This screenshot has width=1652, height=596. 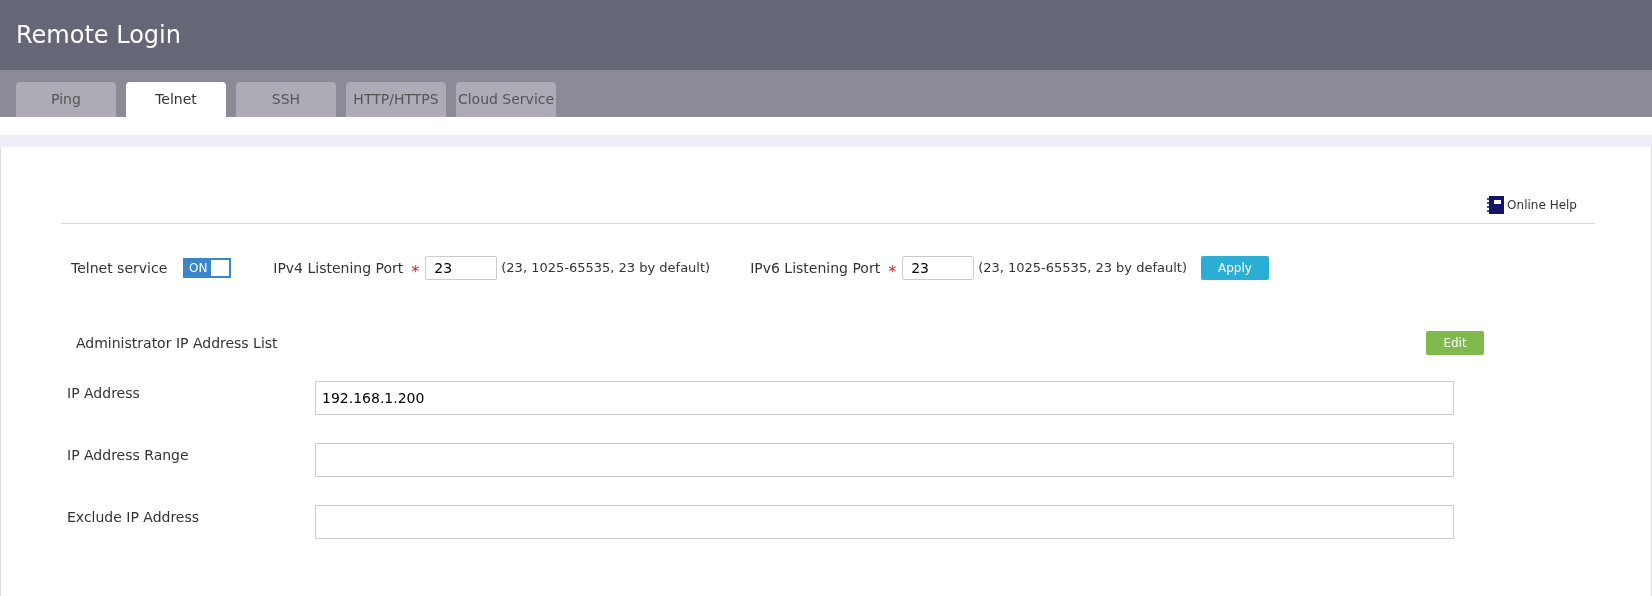 What do you see at coordinates (506, 99) in the screenshot?
I see `tab: Cloud Service` at bounding box center [506, 99].